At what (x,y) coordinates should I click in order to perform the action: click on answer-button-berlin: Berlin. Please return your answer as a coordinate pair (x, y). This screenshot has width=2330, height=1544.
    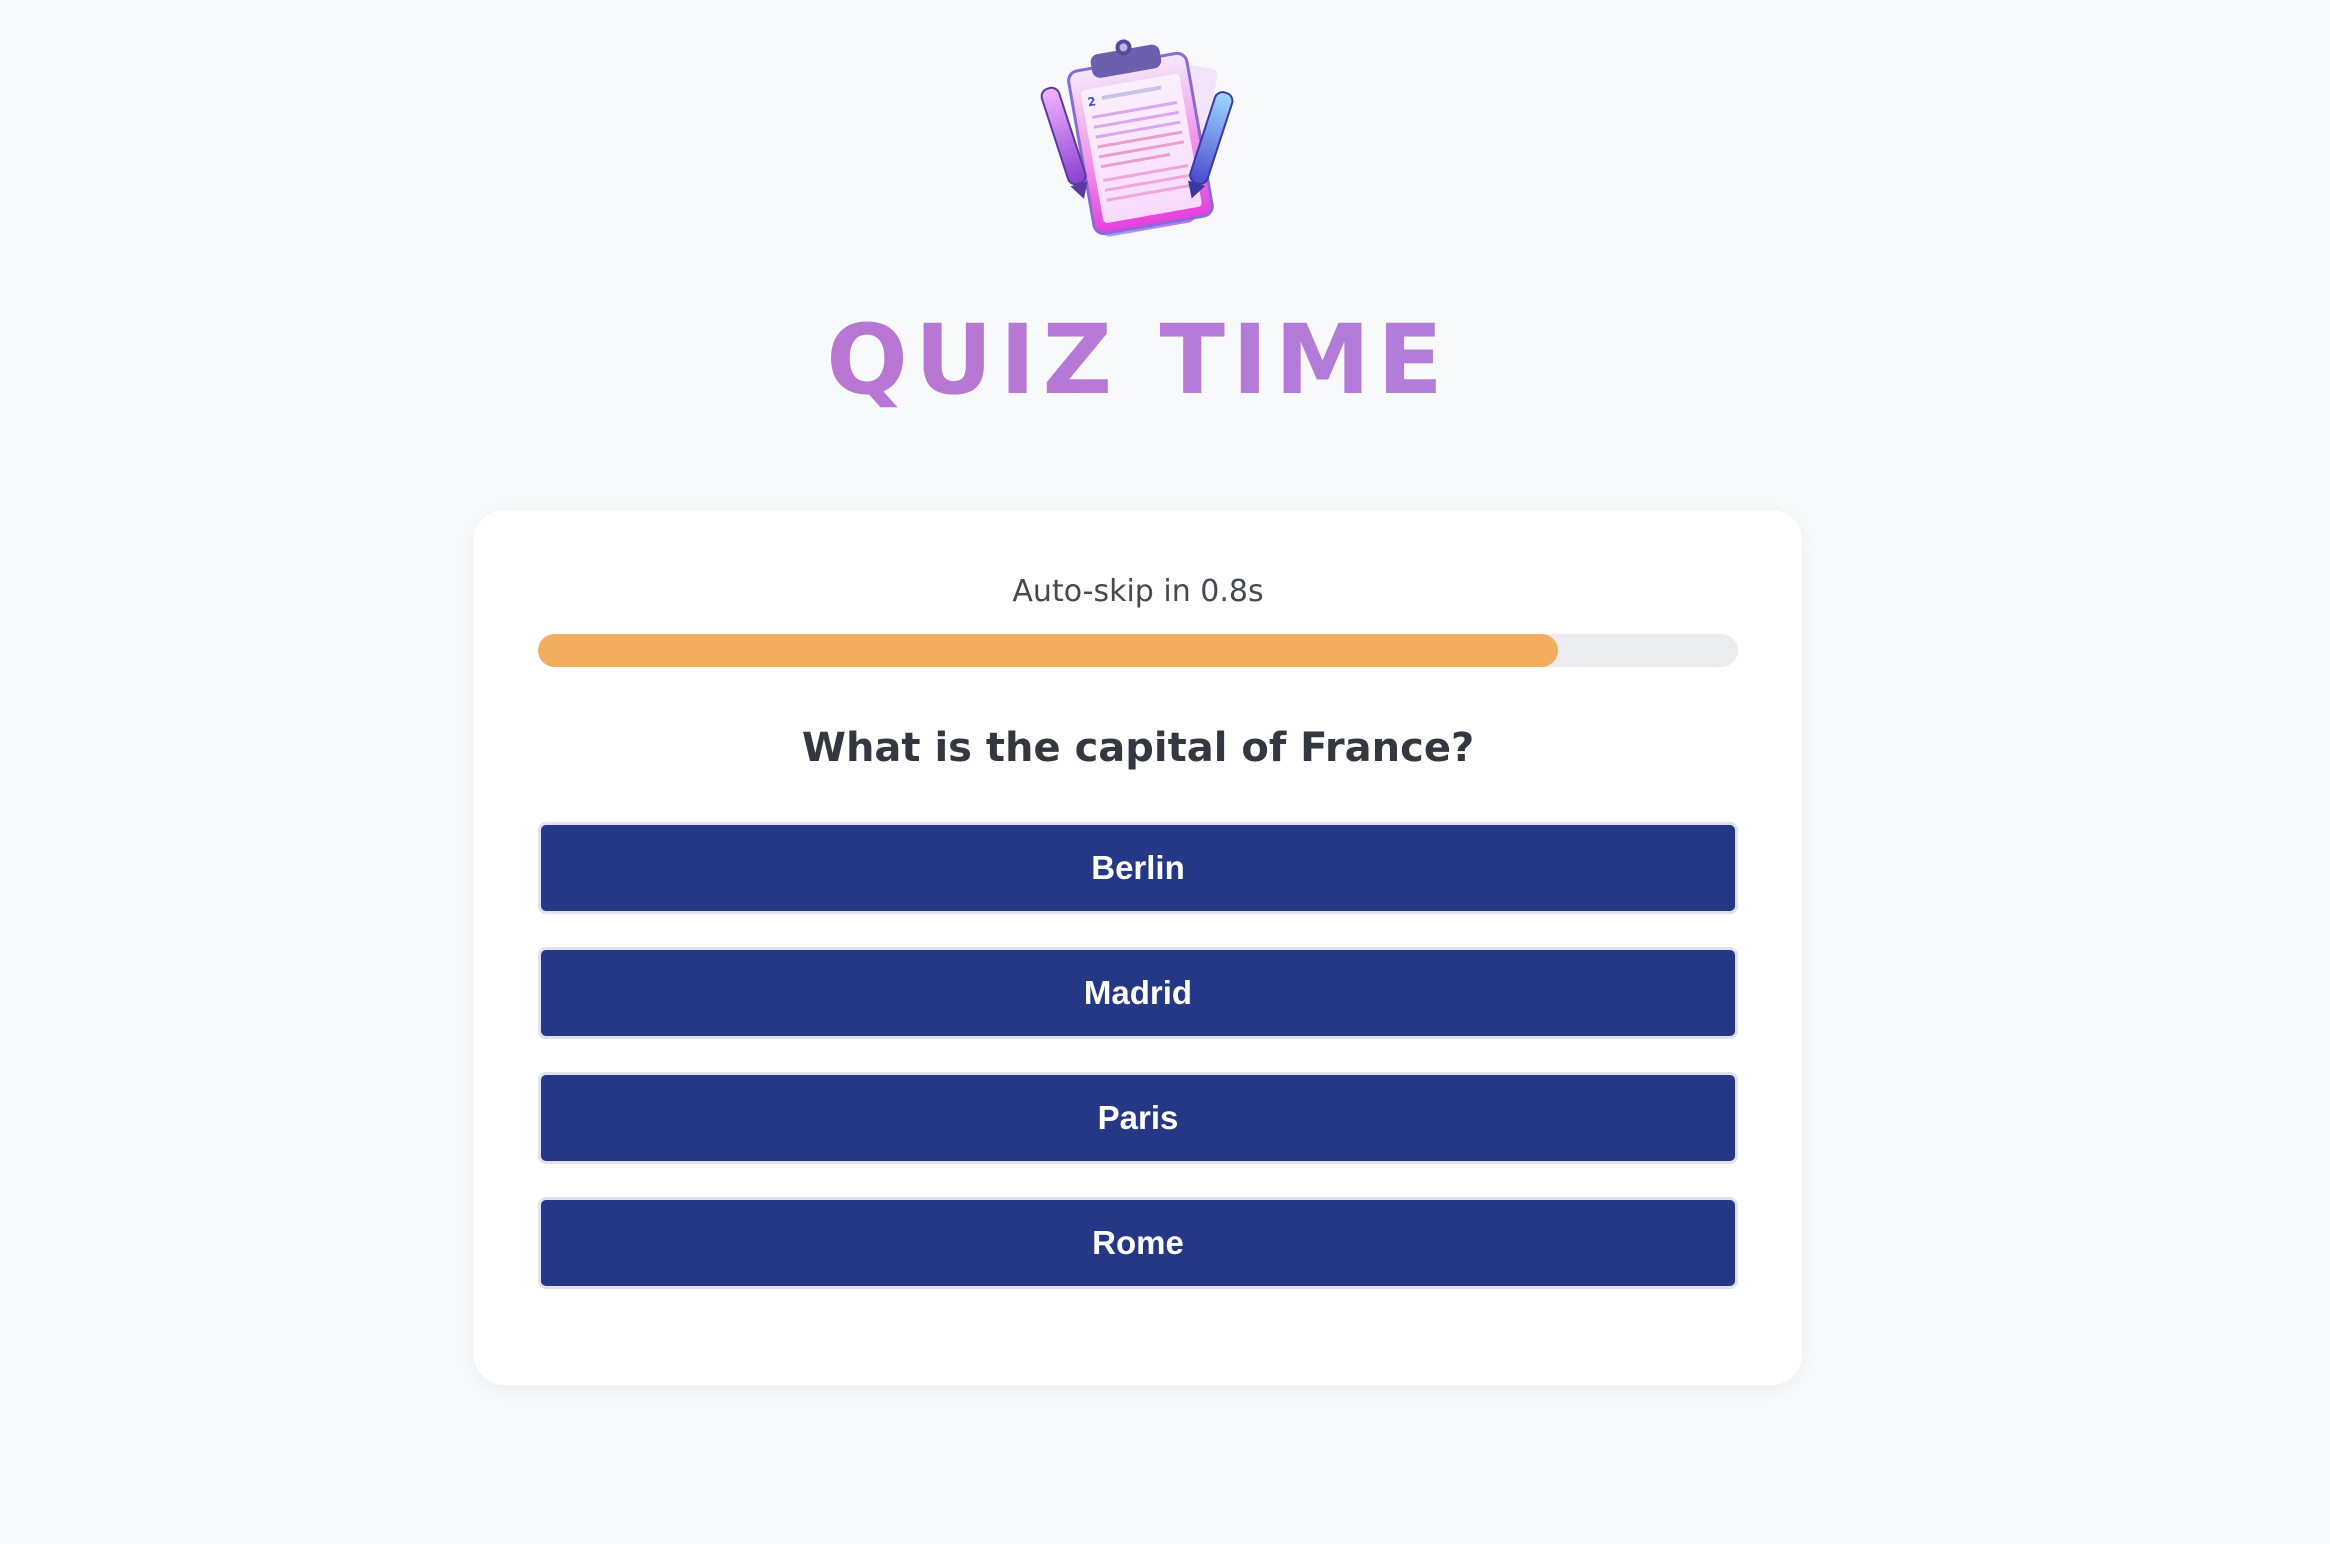
    Looking at the image, I should click on (1138, 868).